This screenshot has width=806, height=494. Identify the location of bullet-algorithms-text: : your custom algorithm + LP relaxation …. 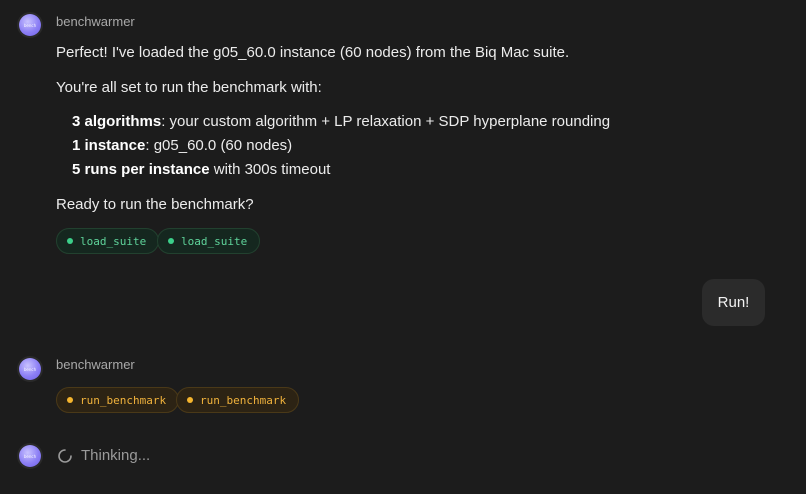
(386, 121).